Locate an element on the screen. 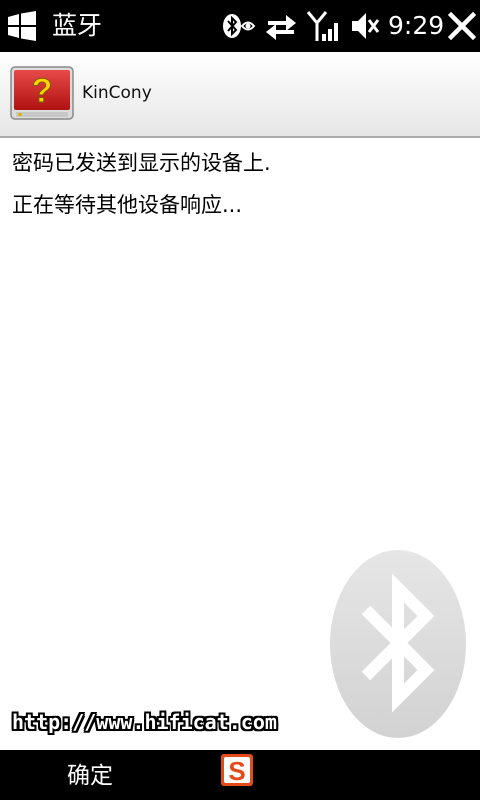  ok-softkey-button: 确定 is located at coordinates (90, 776).